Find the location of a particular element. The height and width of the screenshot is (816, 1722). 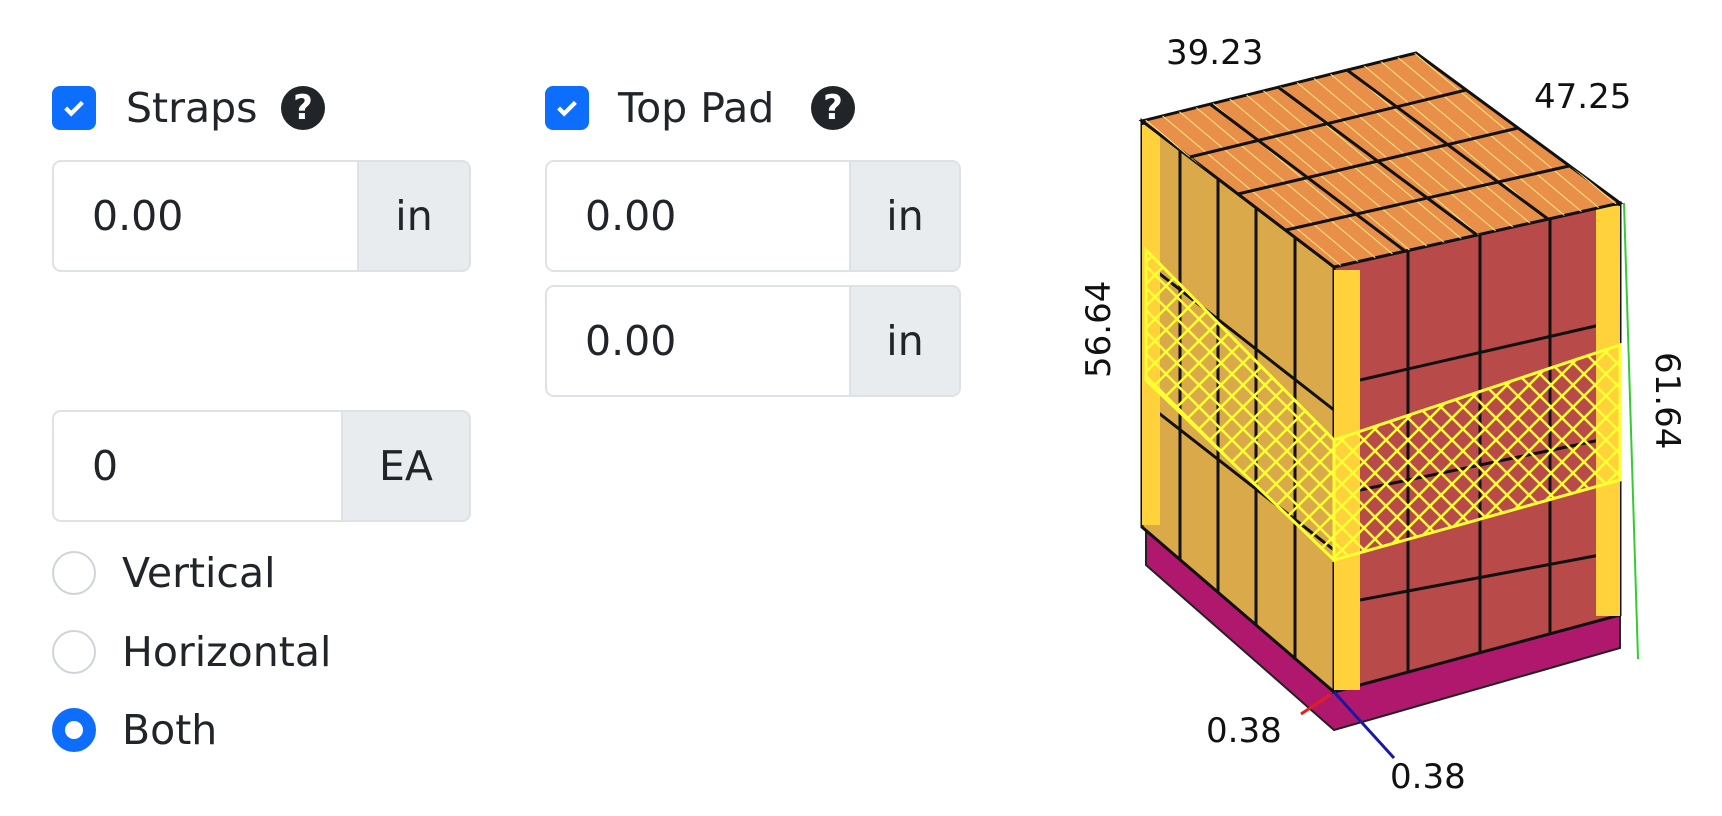

load-height-label: 56.64 is located at coordinates (1099, 329).